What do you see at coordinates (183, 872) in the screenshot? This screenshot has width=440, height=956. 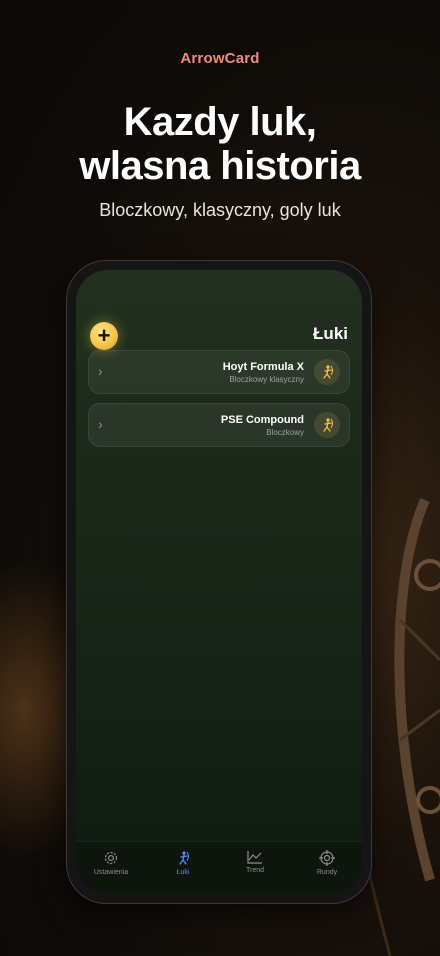 I see `tab-label: Łuki` at bounding box center [183, 872].